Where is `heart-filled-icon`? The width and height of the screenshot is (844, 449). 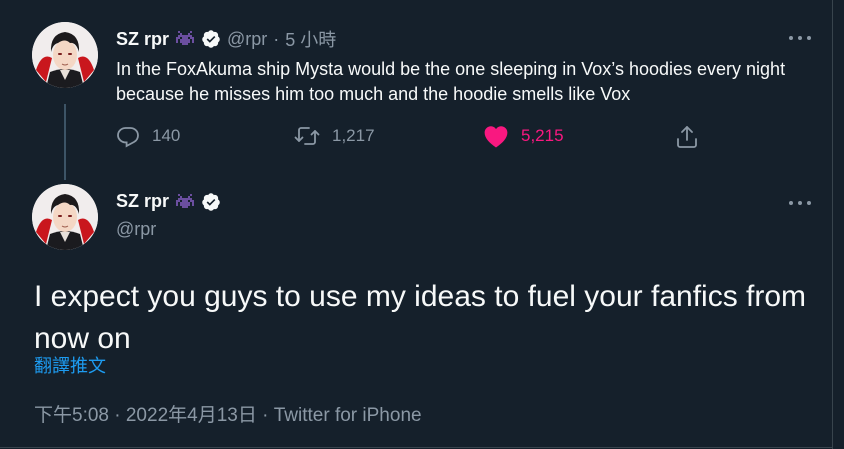
heart-filled-icon is located at coordinates (496, 137).